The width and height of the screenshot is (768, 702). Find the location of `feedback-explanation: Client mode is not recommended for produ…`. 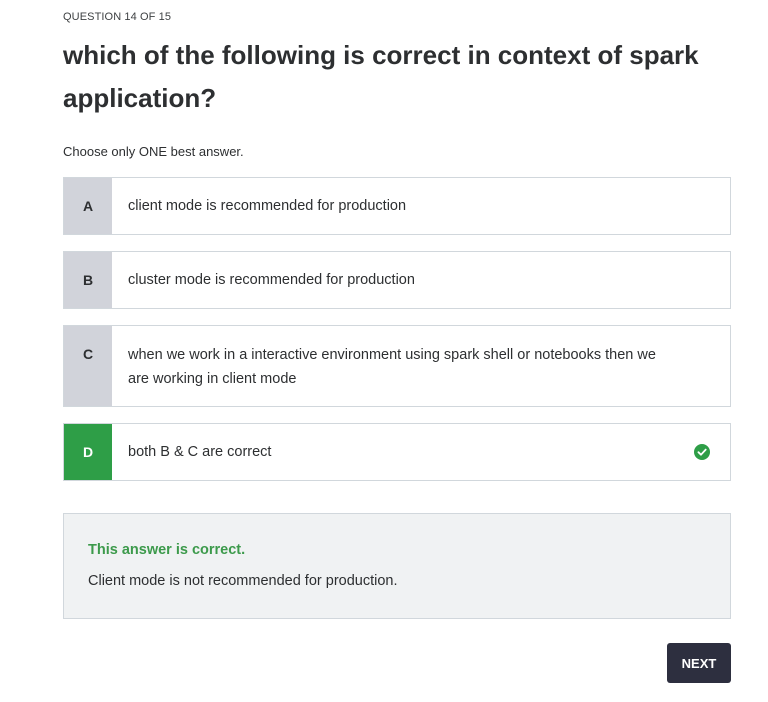

feedback-explanation: Client mode is not recommended for produ… is located at coordinates (243, 581).